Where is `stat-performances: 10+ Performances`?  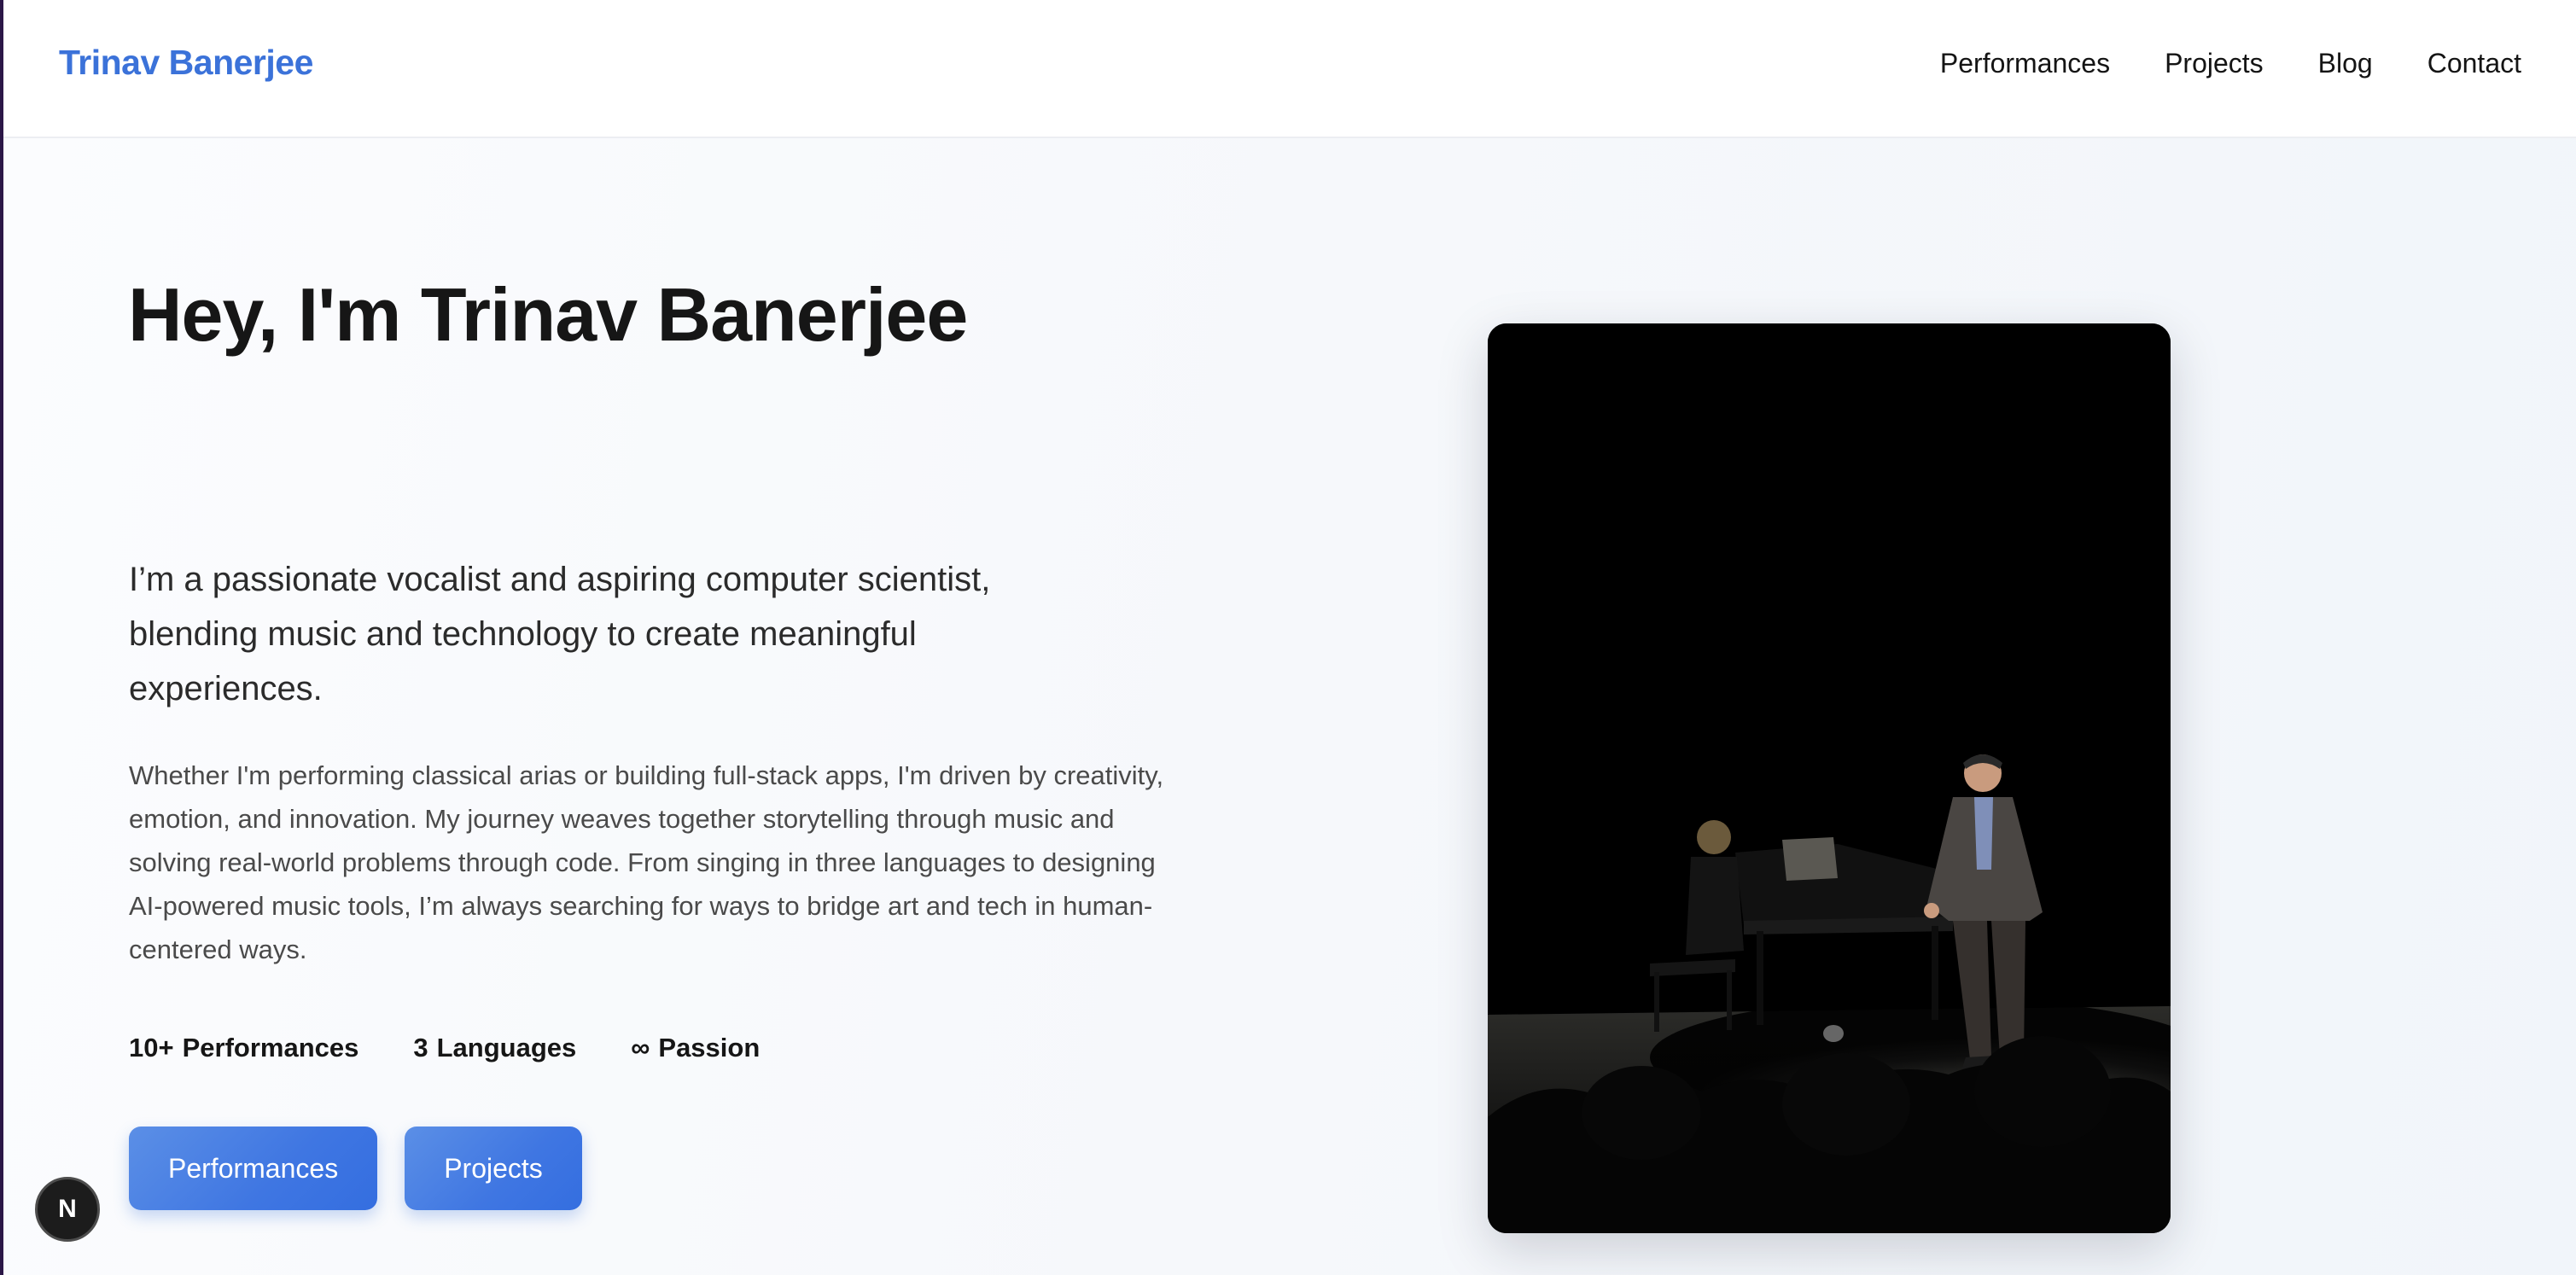 stat-performances: 10+ Performances is located at coordinates (243, 1048).